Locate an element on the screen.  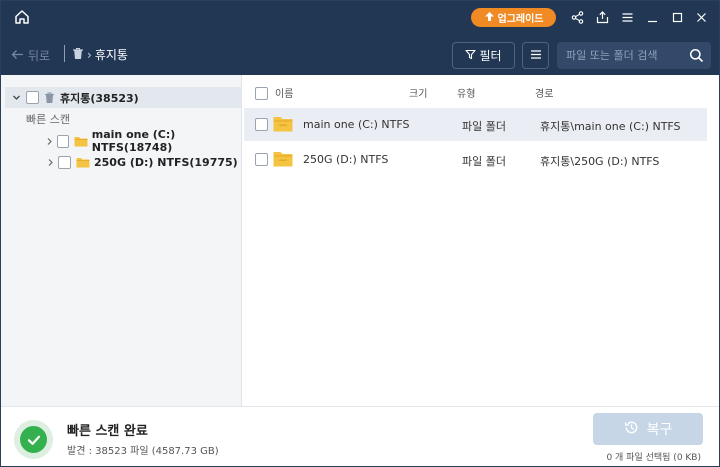
breadcrumb-label: 휴지통 is located at coordinates (111, 55).